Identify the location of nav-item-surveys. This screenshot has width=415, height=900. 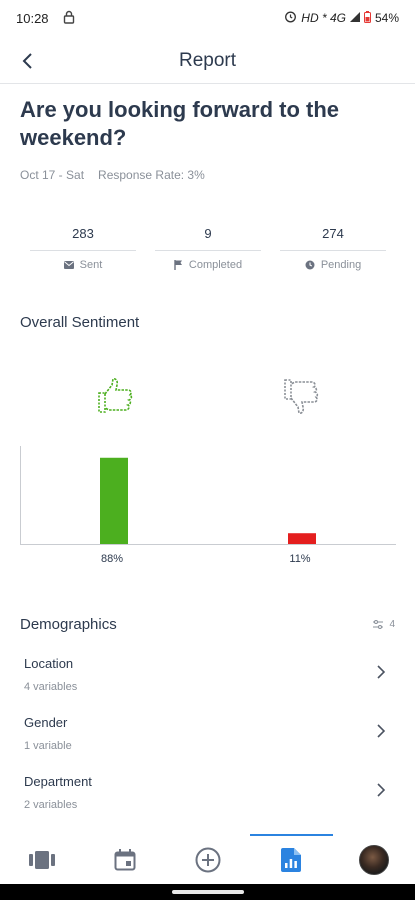
(42, 860).